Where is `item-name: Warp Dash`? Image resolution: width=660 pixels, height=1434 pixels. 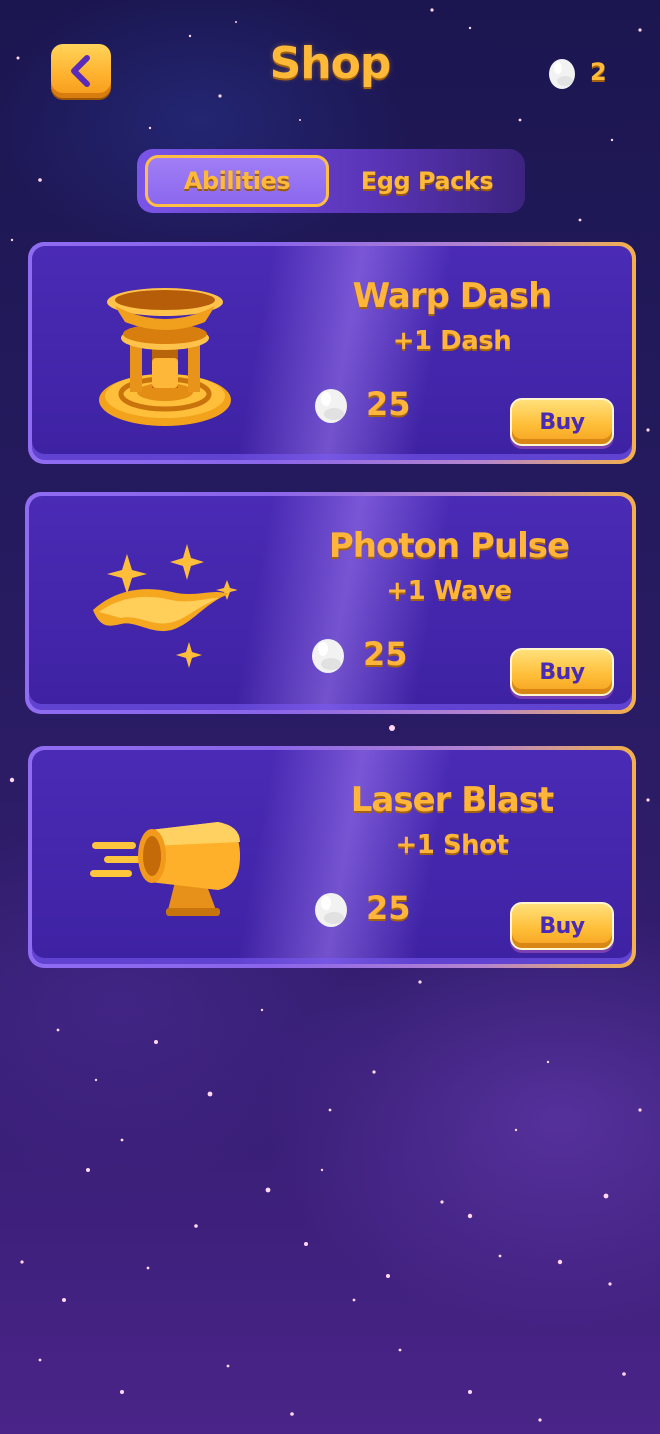
item-name: Warp Dash is located at coordinates (452, 296).